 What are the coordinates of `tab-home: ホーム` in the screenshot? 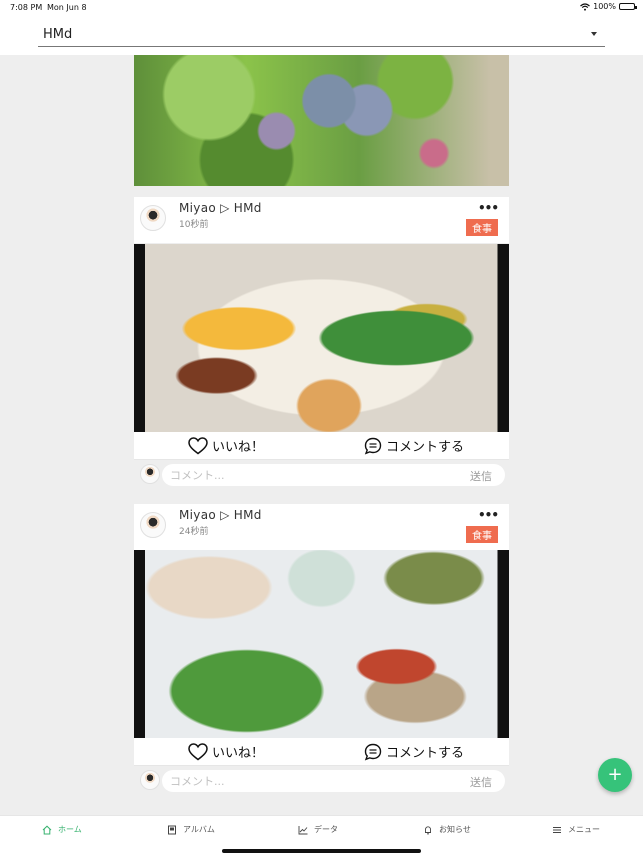 It's located at (62, 829).